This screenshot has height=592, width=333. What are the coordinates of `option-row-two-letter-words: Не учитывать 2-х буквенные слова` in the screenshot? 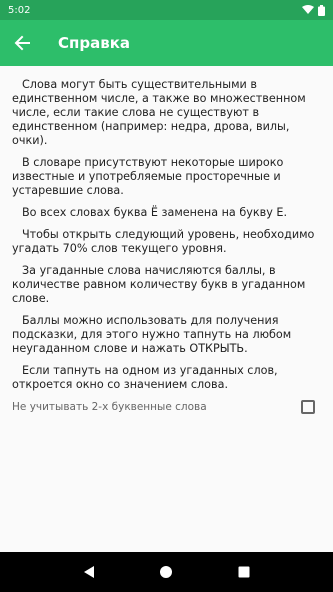 It's located at (166, 407).